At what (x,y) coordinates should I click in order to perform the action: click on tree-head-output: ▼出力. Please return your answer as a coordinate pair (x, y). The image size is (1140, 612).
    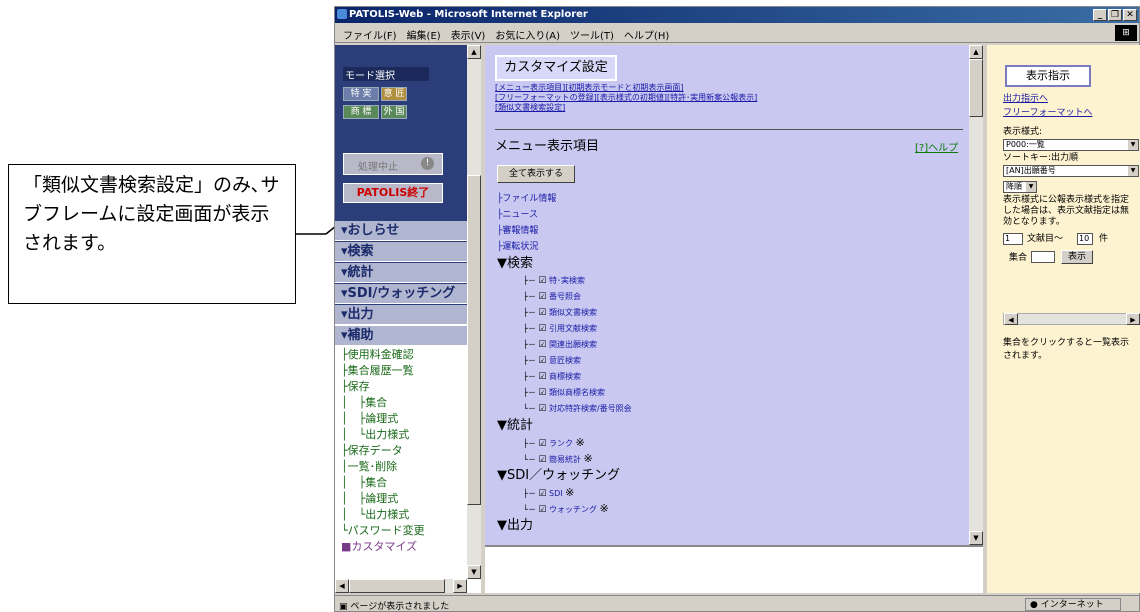
    Looking at the image, I should click on (515, 525).